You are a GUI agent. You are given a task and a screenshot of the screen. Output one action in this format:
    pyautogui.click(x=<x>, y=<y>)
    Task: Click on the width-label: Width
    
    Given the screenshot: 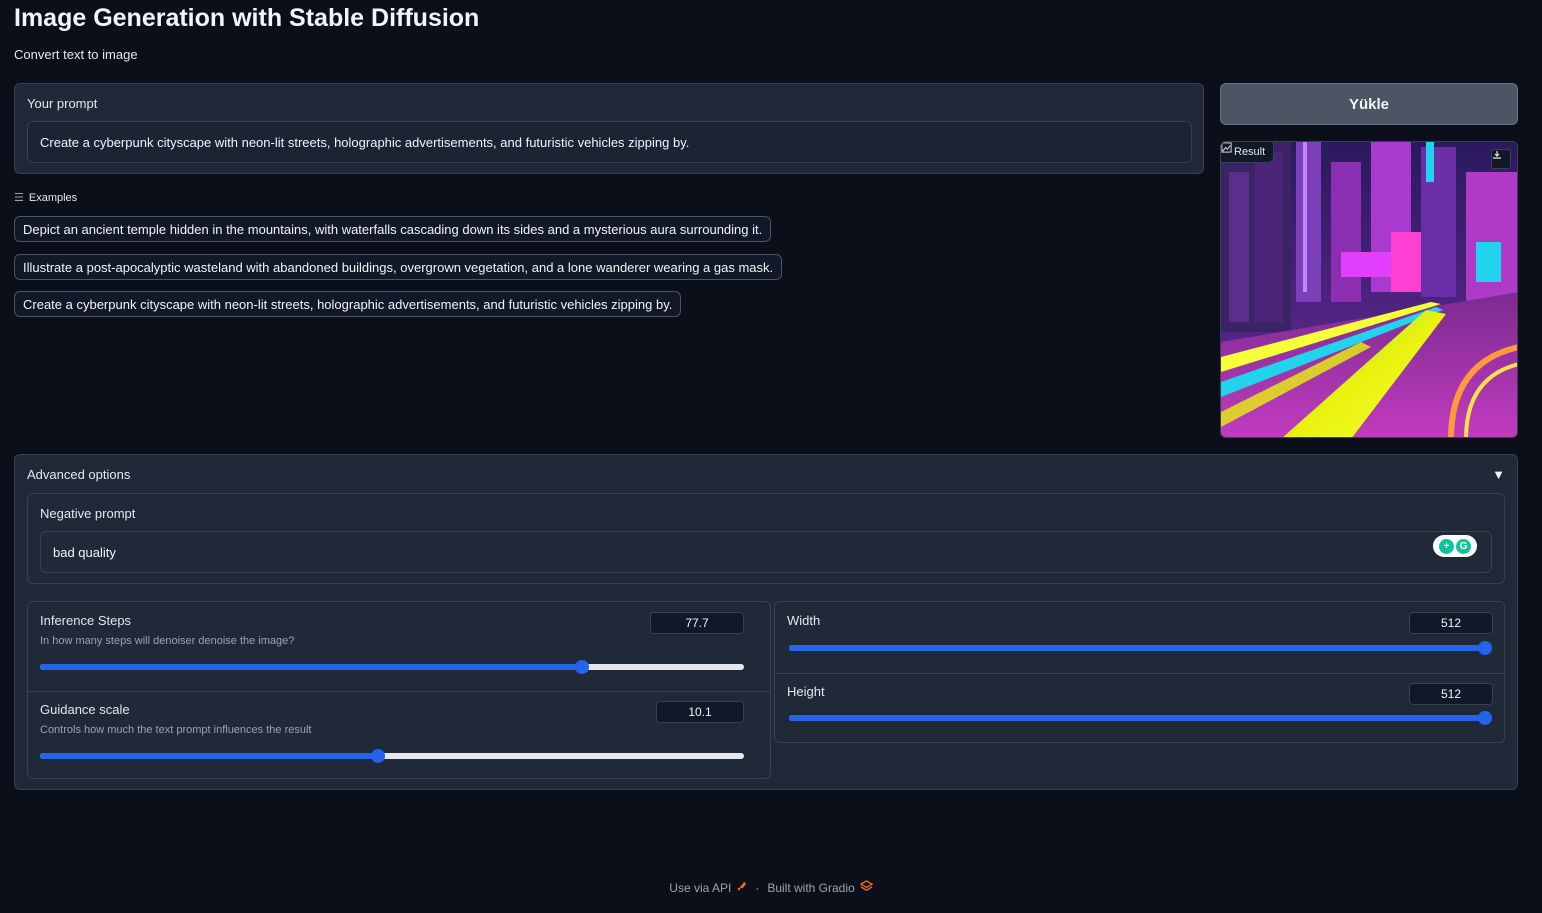 What is the action you would take?
    pyautogui.click(x=804, y=620)
    